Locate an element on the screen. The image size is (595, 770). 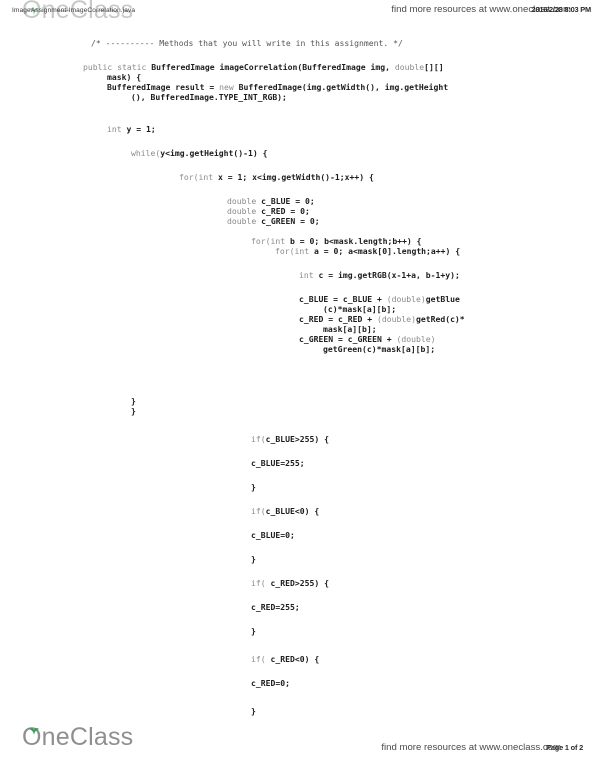
code-token: c_BLUE = c_BLUE + is located at coordinates (343, 299).